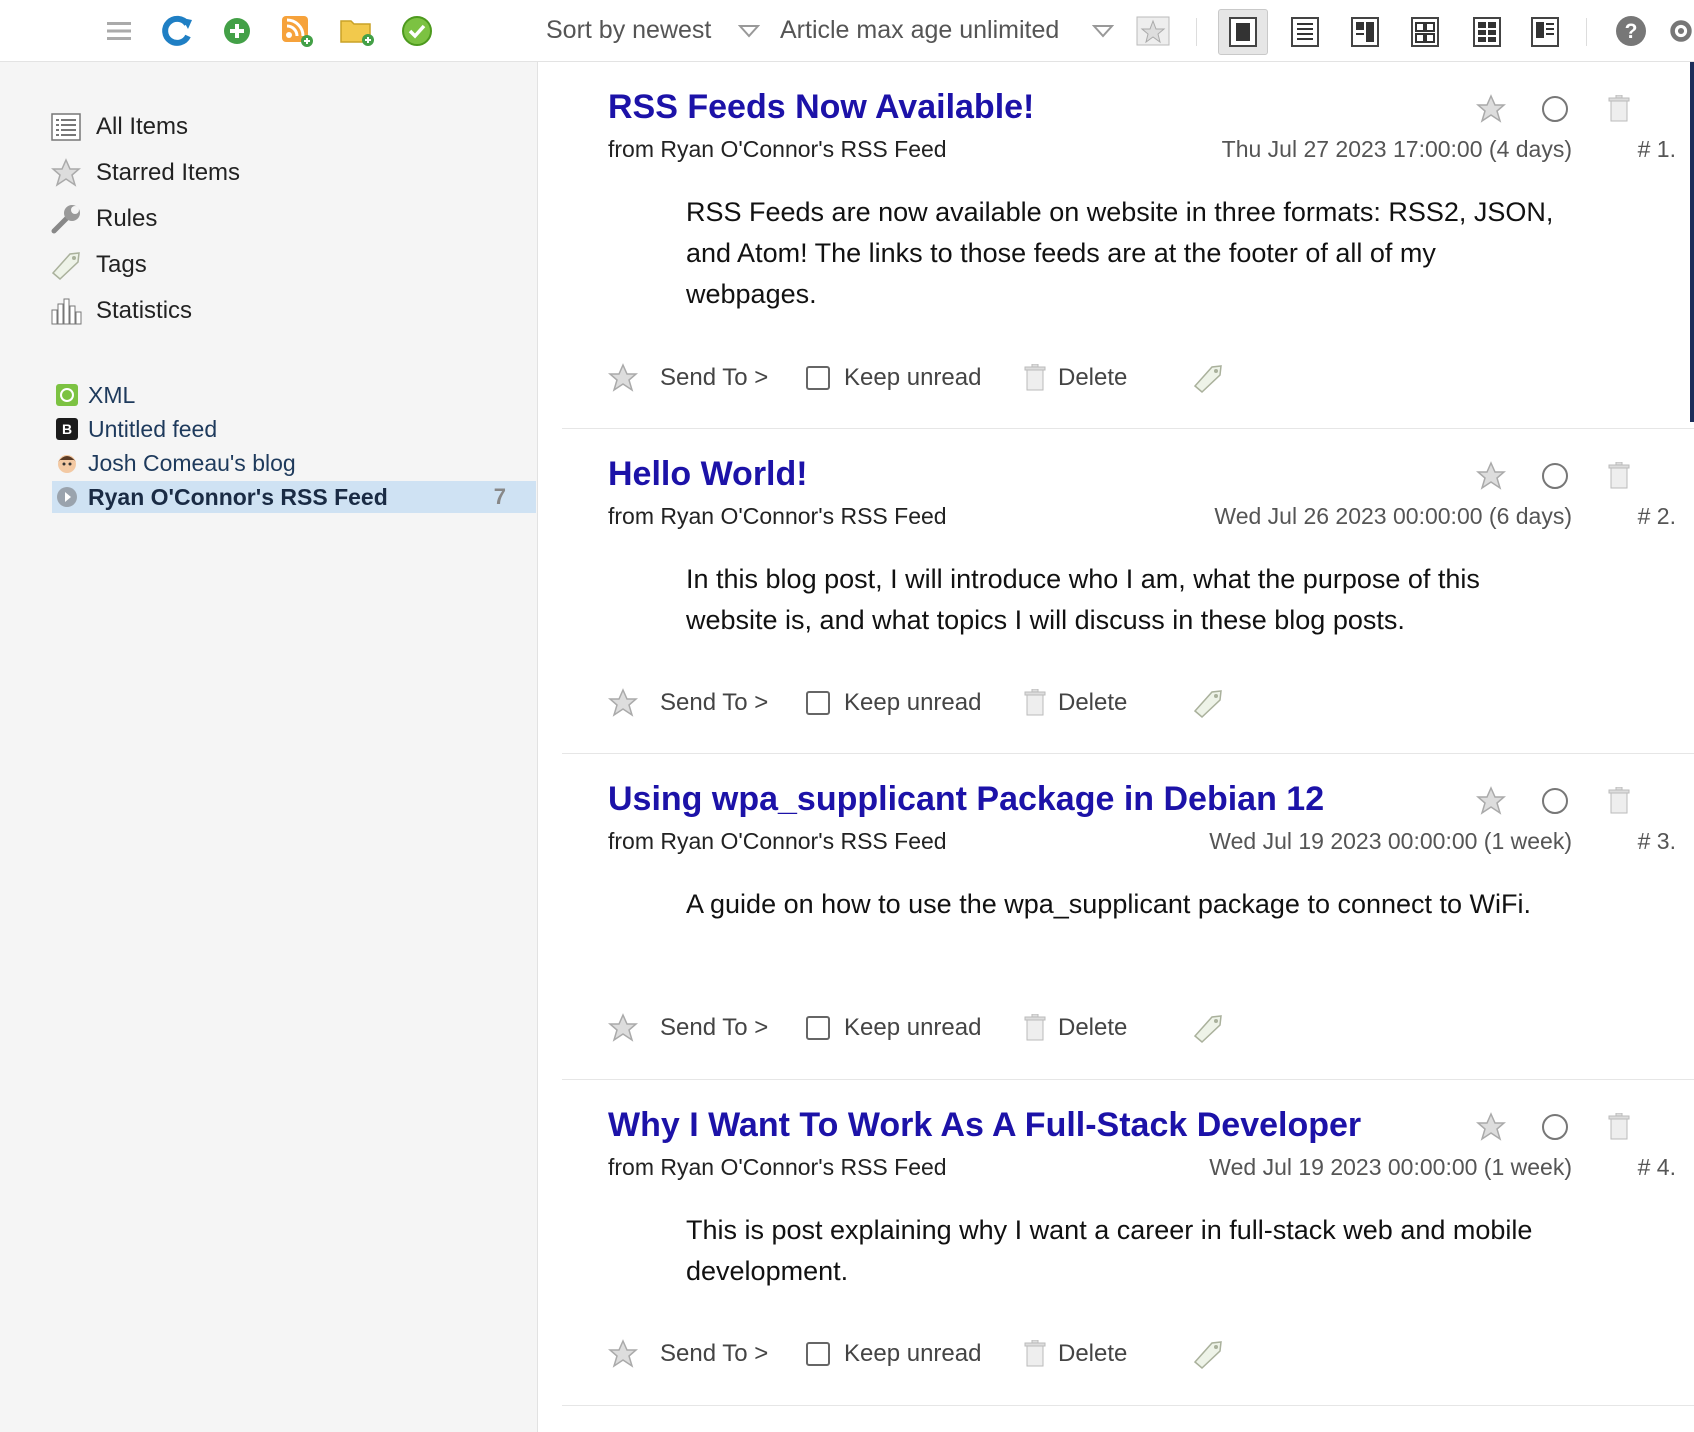 The width and height of the screenshot is (1694, 1432). I want to click on toolbar-divider, so click(1586, 32).